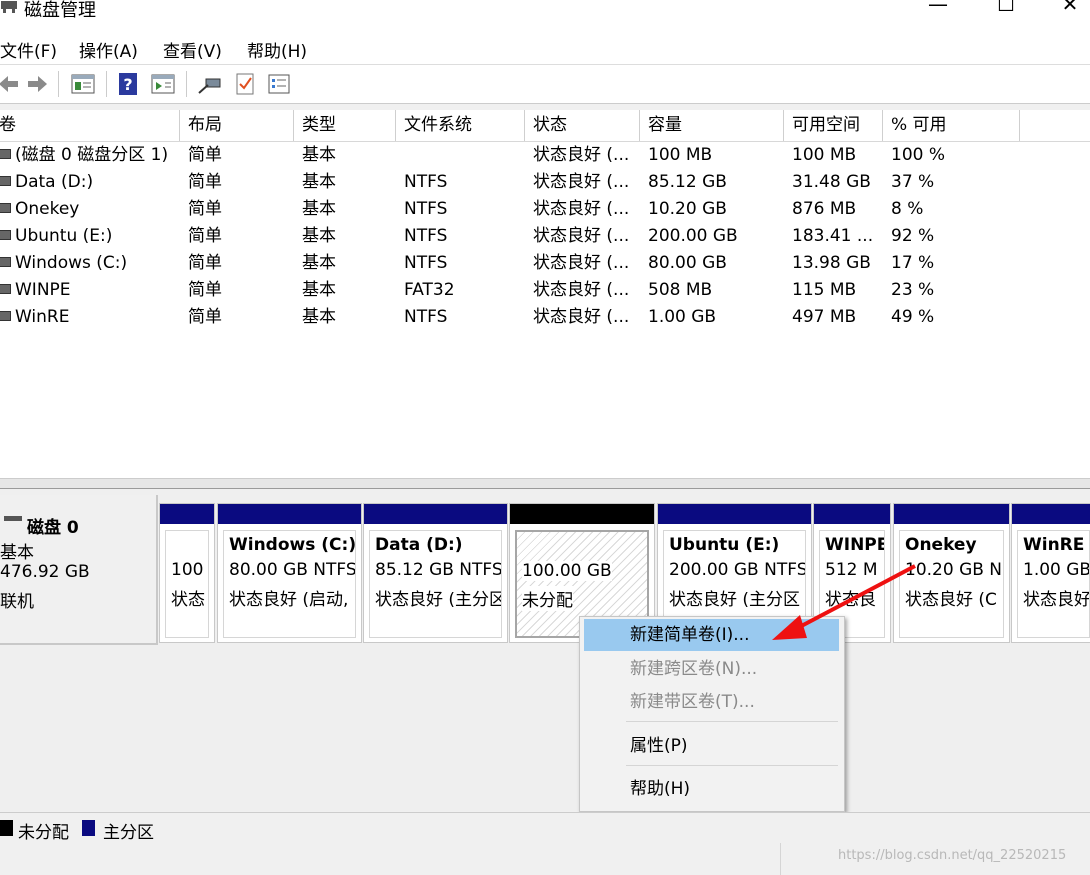  I want to click on cell-percent-free: 92 %, so click(951, 236).